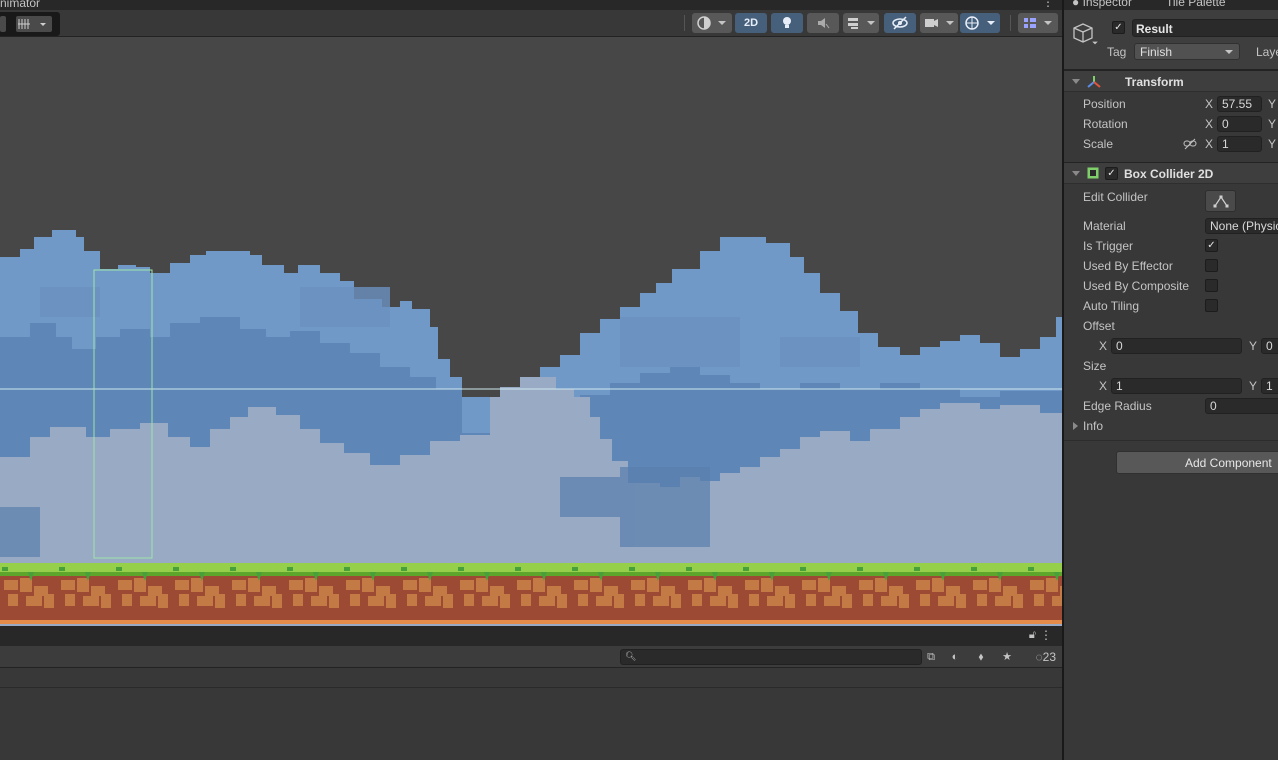 This screenshot has height=760, width=1278. Describe the element at coordinates (1269, 386) in the screenshot. I see `size-y-field: 1` at that location.